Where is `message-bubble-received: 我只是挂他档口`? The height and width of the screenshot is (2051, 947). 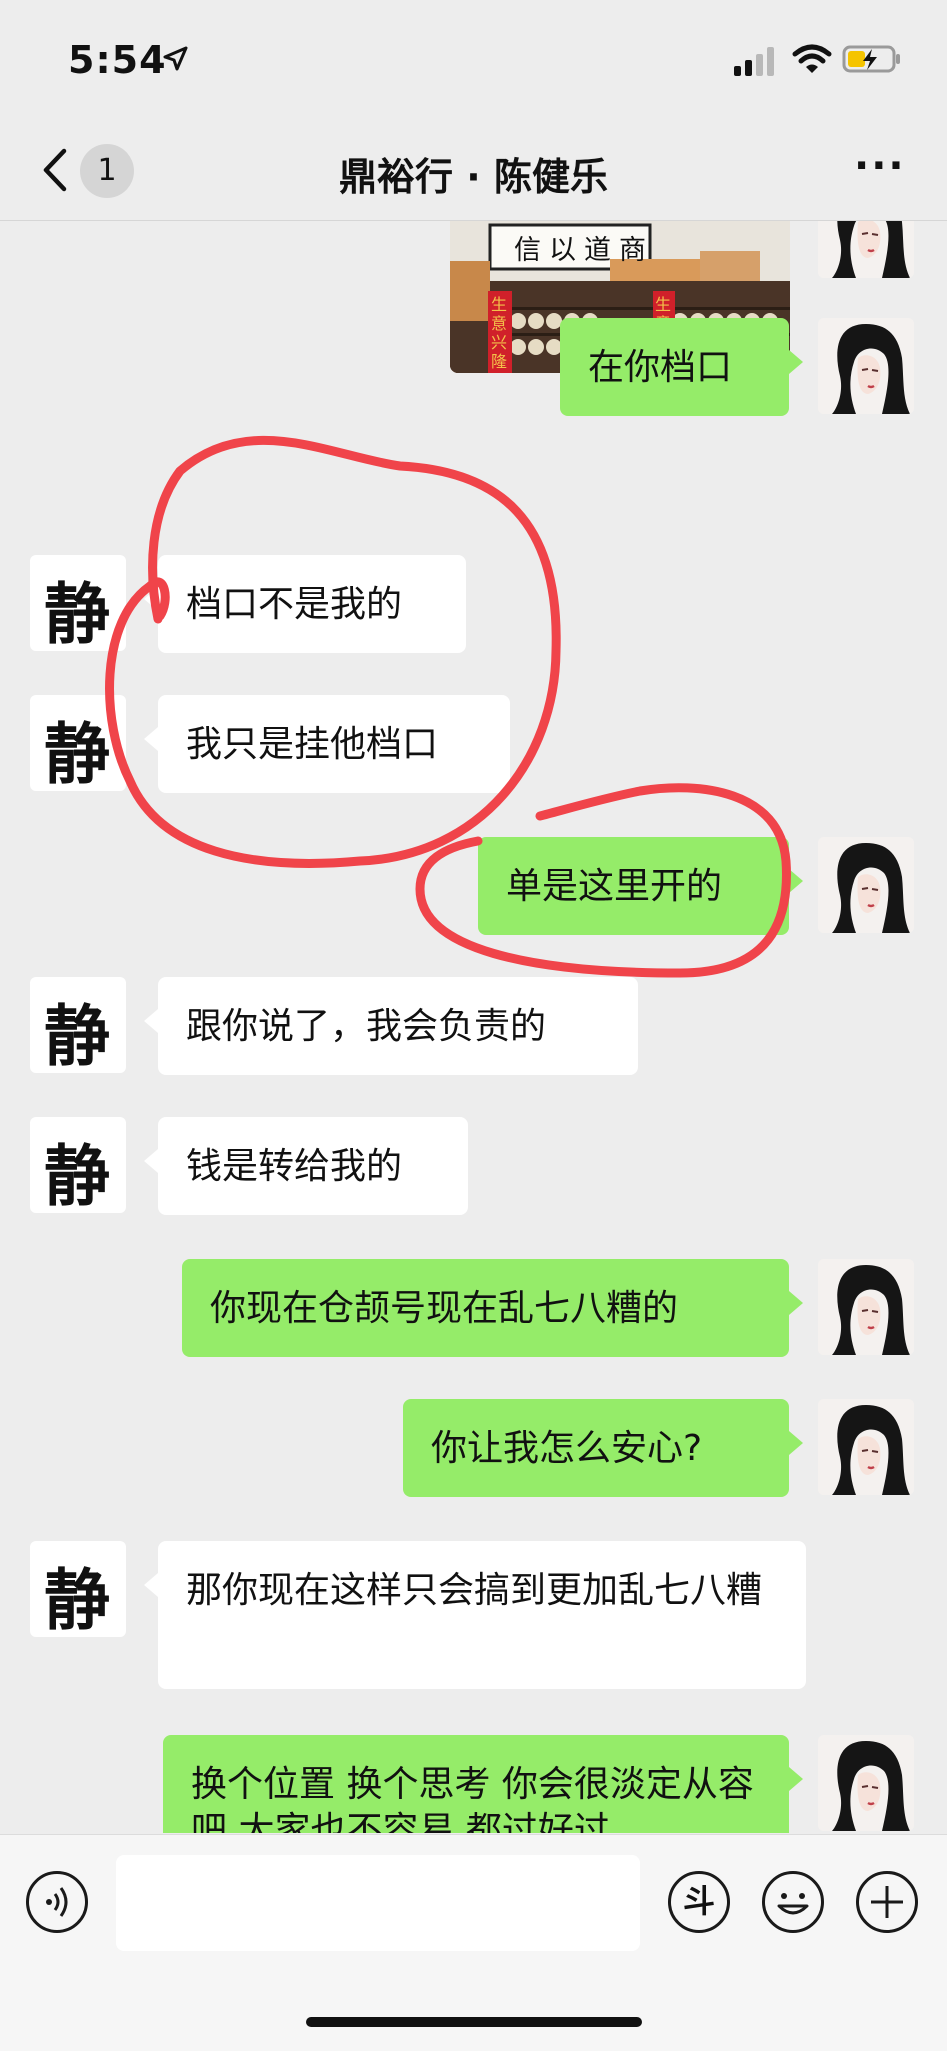
message-bubble-received: 我只是挂他档口 is located at coordinates (327, 744).